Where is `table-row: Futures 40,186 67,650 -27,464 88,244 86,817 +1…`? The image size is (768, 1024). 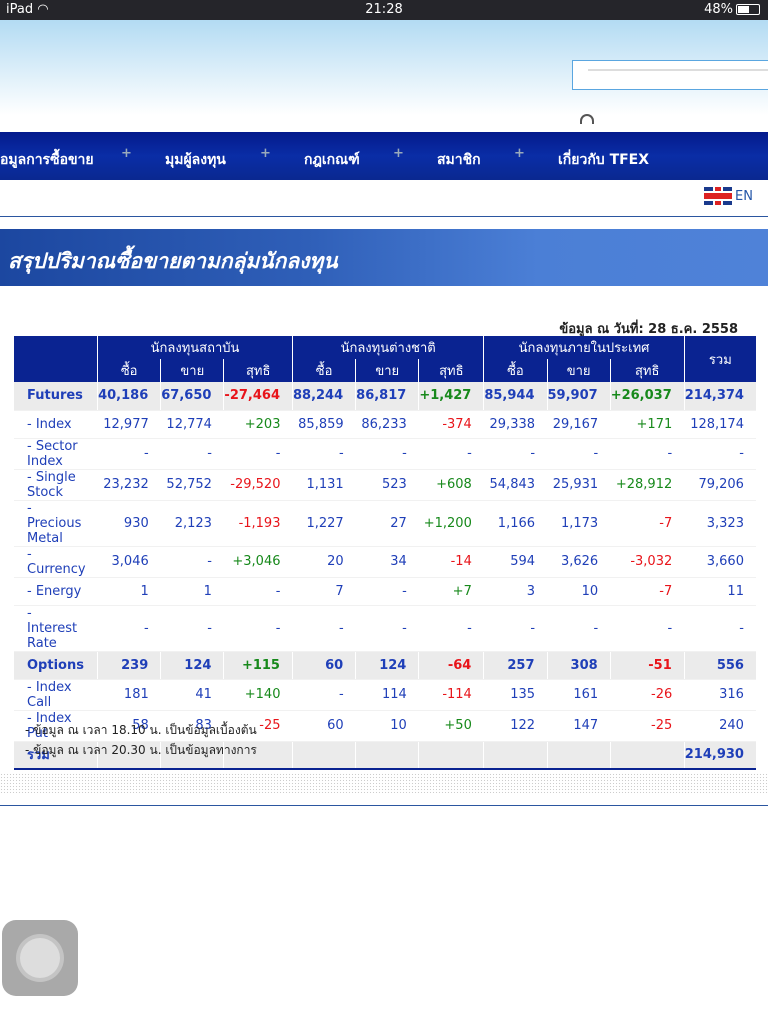 table-row: Futures 40,186 67,650 -27,464 88,244 86,817 +1… is located at coordinates (385, 396).